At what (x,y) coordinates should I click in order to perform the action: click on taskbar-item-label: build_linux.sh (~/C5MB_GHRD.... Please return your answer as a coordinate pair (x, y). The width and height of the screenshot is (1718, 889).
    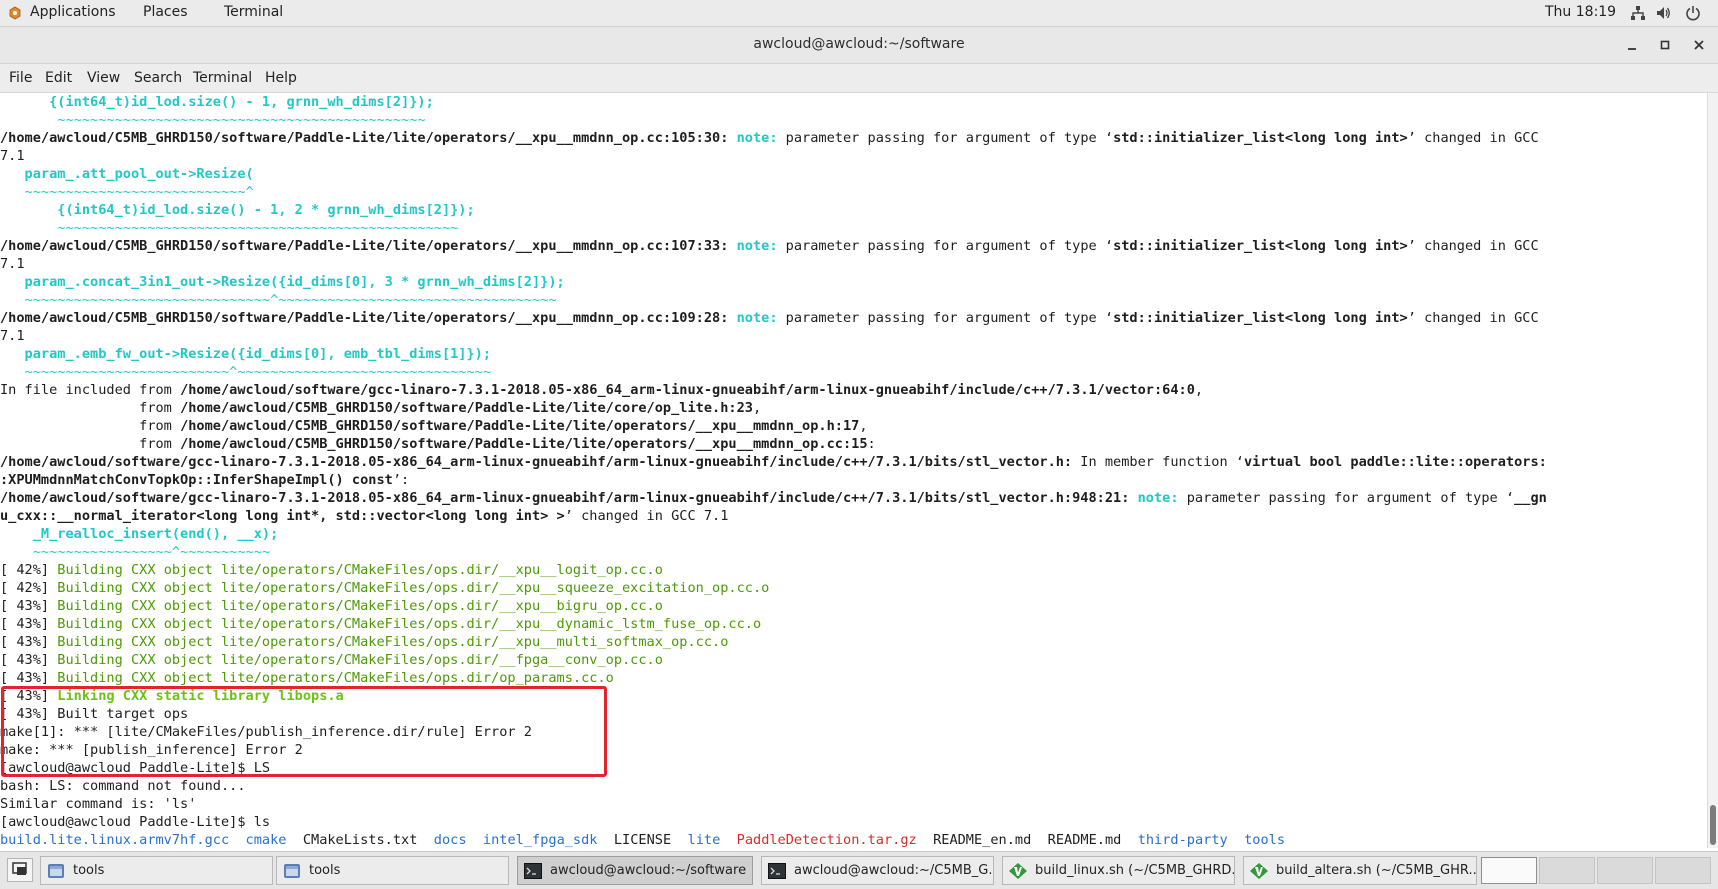
    Looking at the image, I should click on (1135, 870).